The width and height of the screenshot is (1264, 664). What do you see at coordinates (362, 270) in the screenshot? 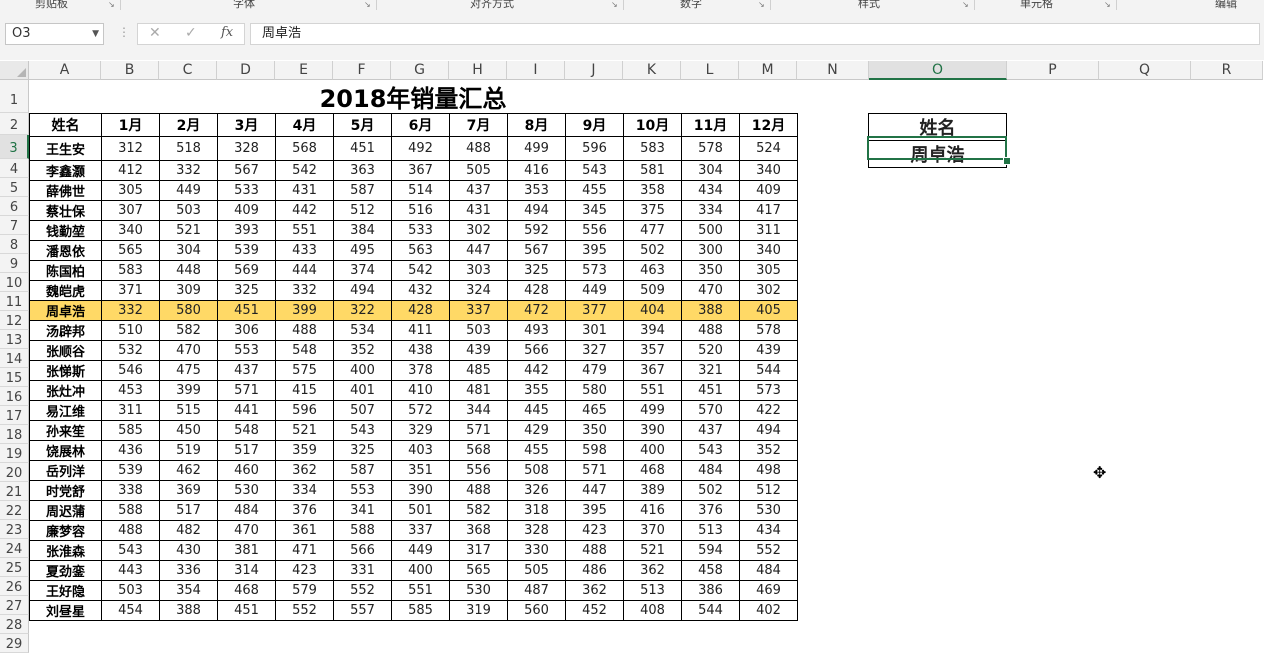
I see `sales-cell: 374` at bounding box center [362, 270].